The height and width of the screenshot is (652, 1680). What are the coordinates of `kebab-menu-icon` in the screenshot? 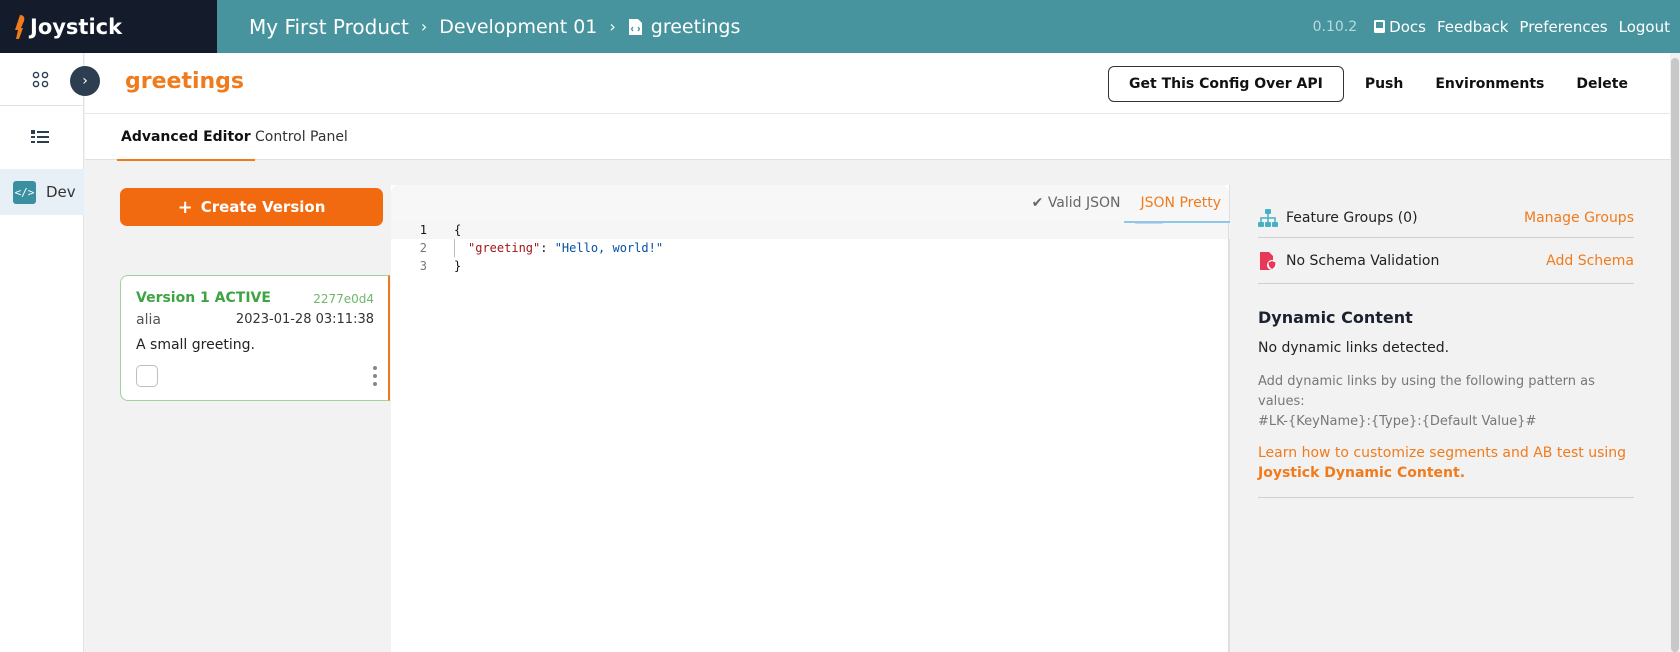 It's located at (375, 376).